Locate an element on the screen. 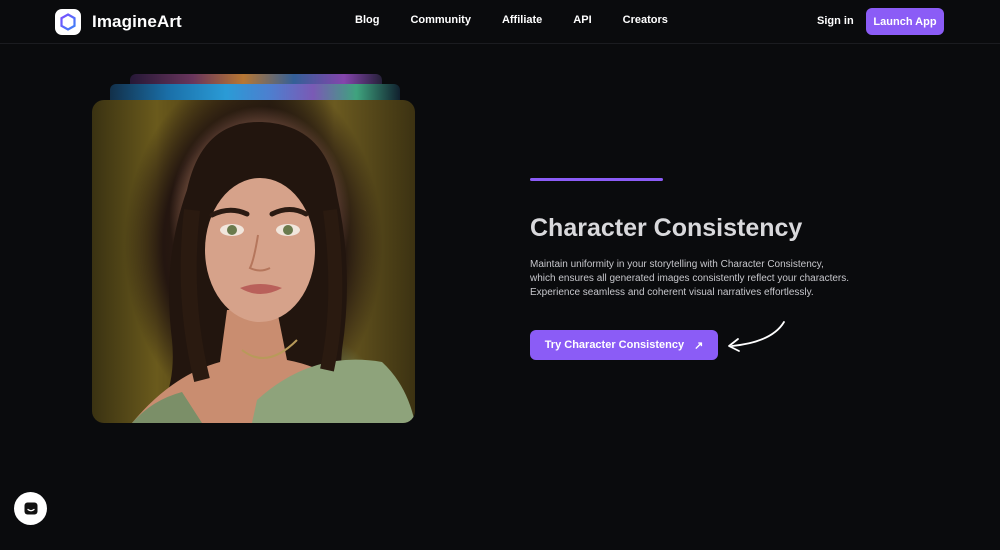  accent-divider is located at coordinates (596, 179).